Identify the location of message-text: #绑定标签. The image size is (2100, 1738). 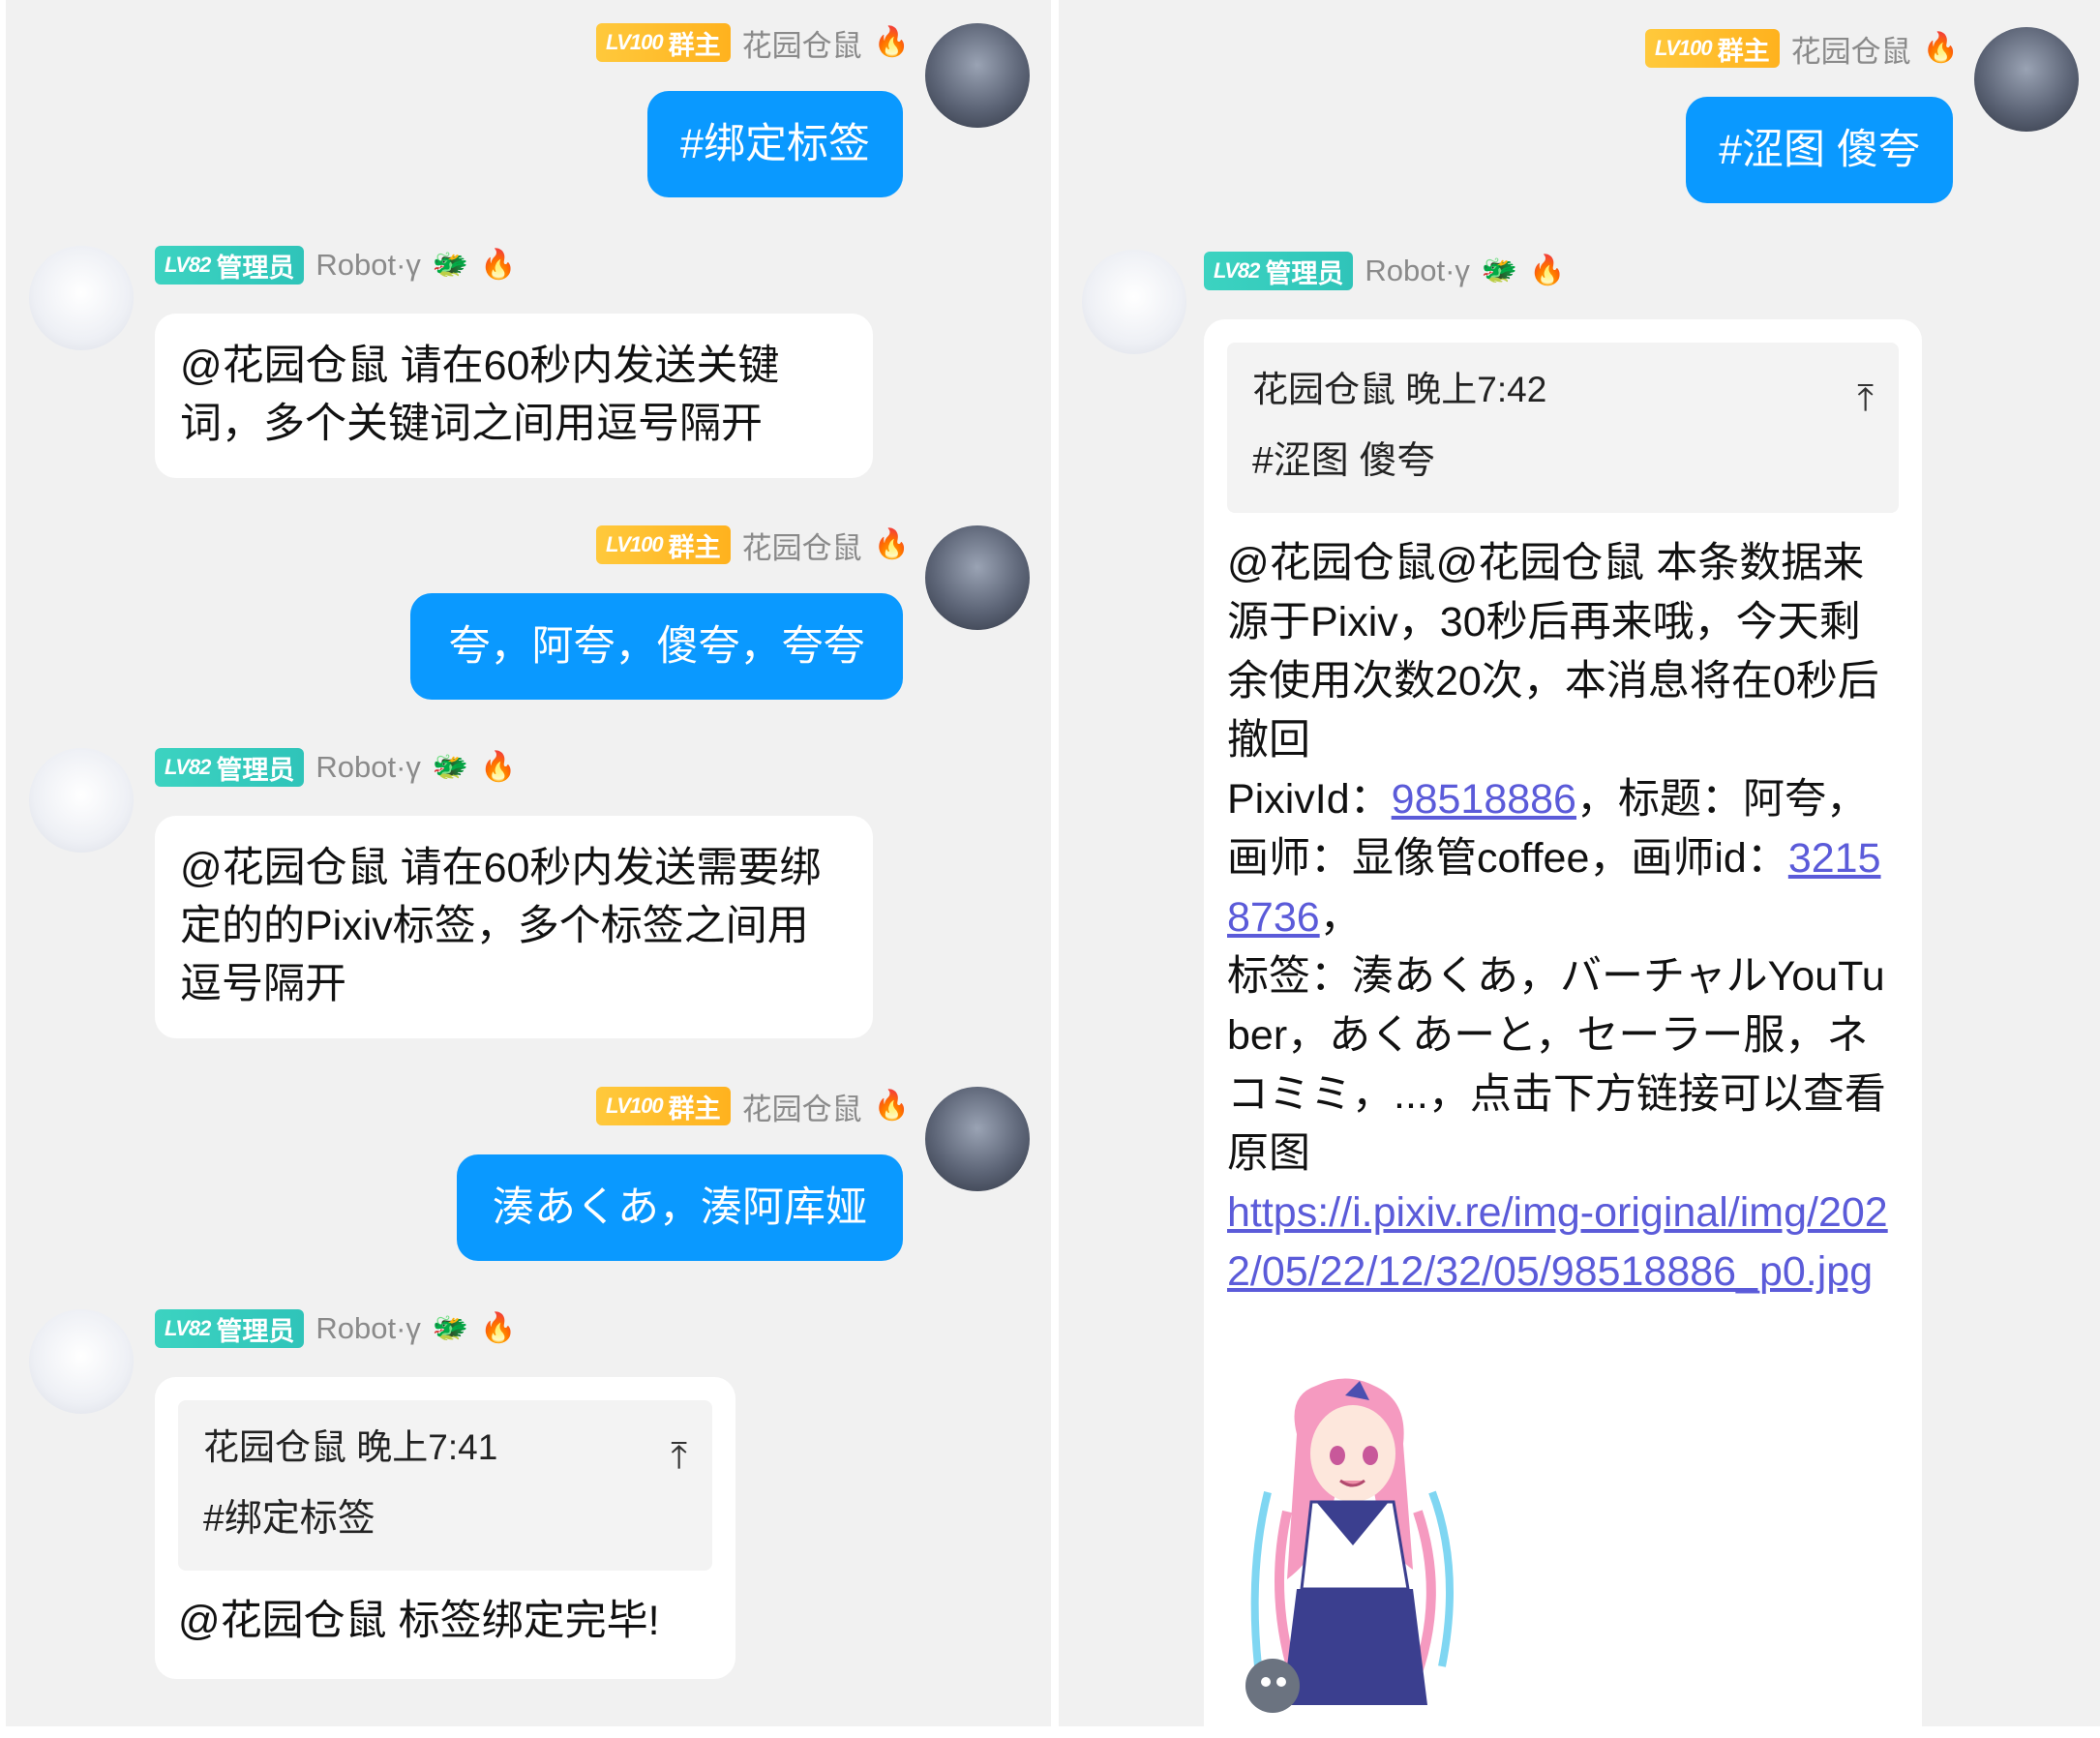
(775, 144).